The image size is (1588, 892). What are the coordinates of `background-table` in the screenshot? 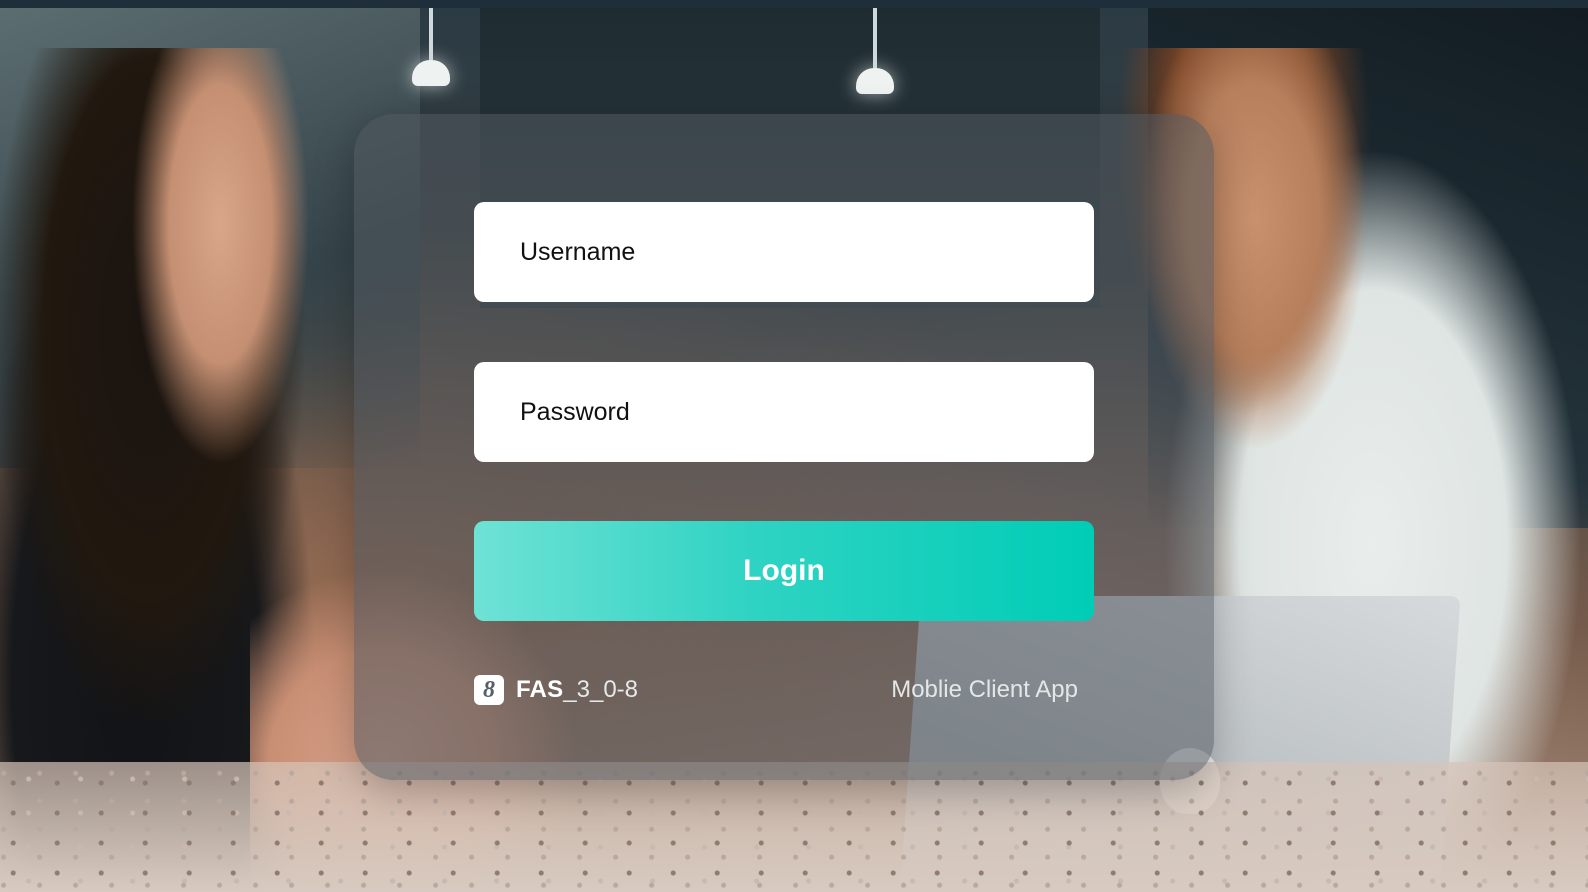 It's located at (794, 827).